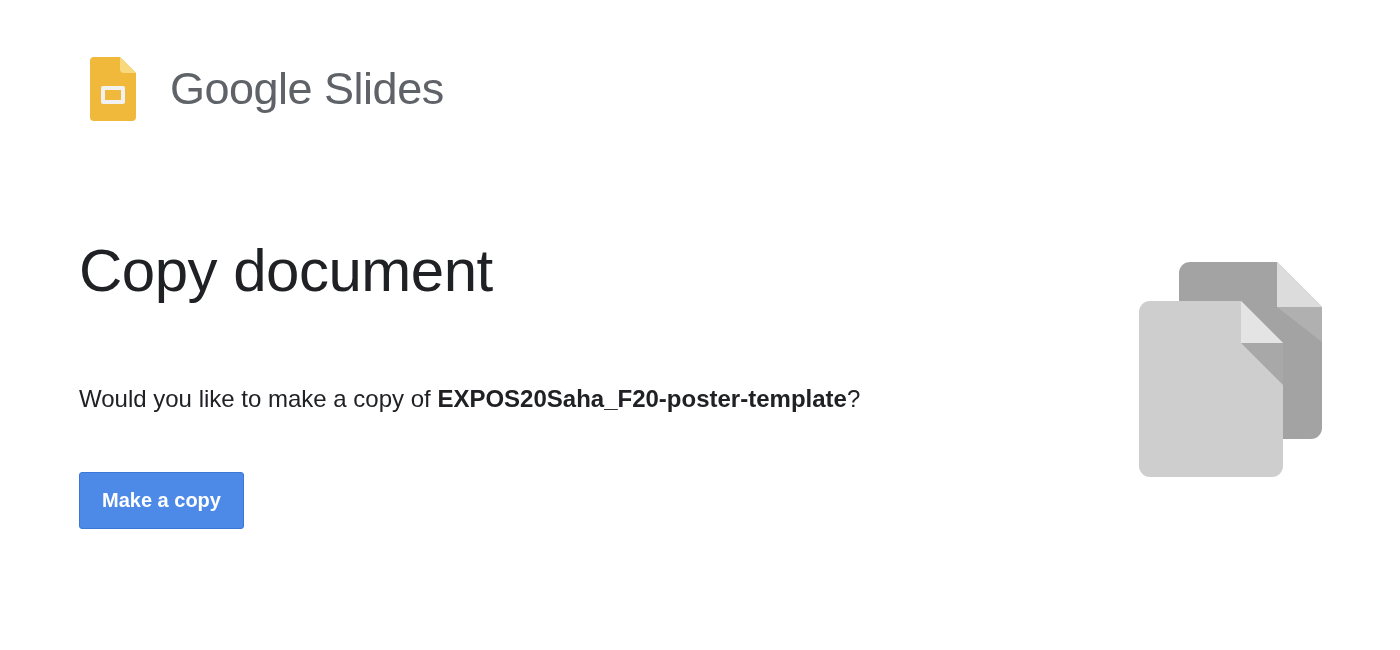 The image size is (1400, 650). I want to click on slides-logo-icon, so click(113, 89).